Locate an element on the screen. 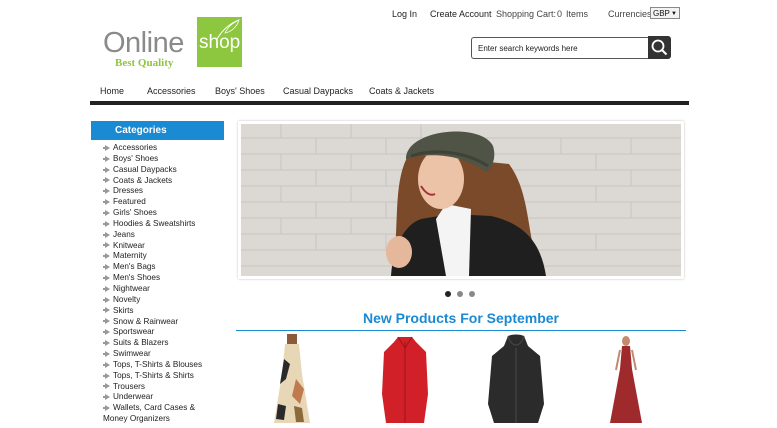 The width and height of the screenshot is (777, 428). currency-select: GBP ▼ is located at coordinates (665, 13).